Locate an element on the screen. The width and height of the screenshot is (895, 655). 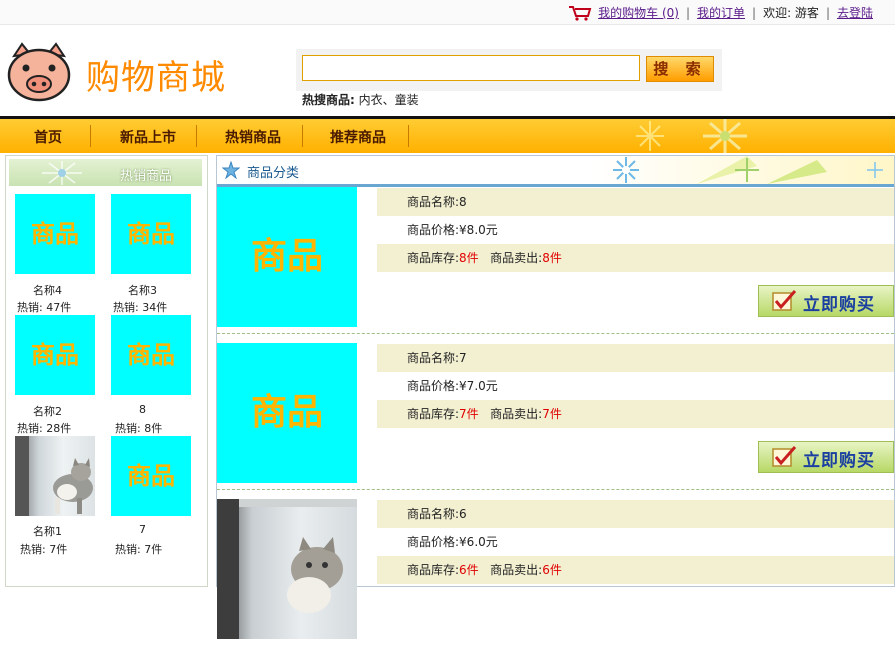
nav-recommended: 推荐商品 is located at coordinates (358, 137).